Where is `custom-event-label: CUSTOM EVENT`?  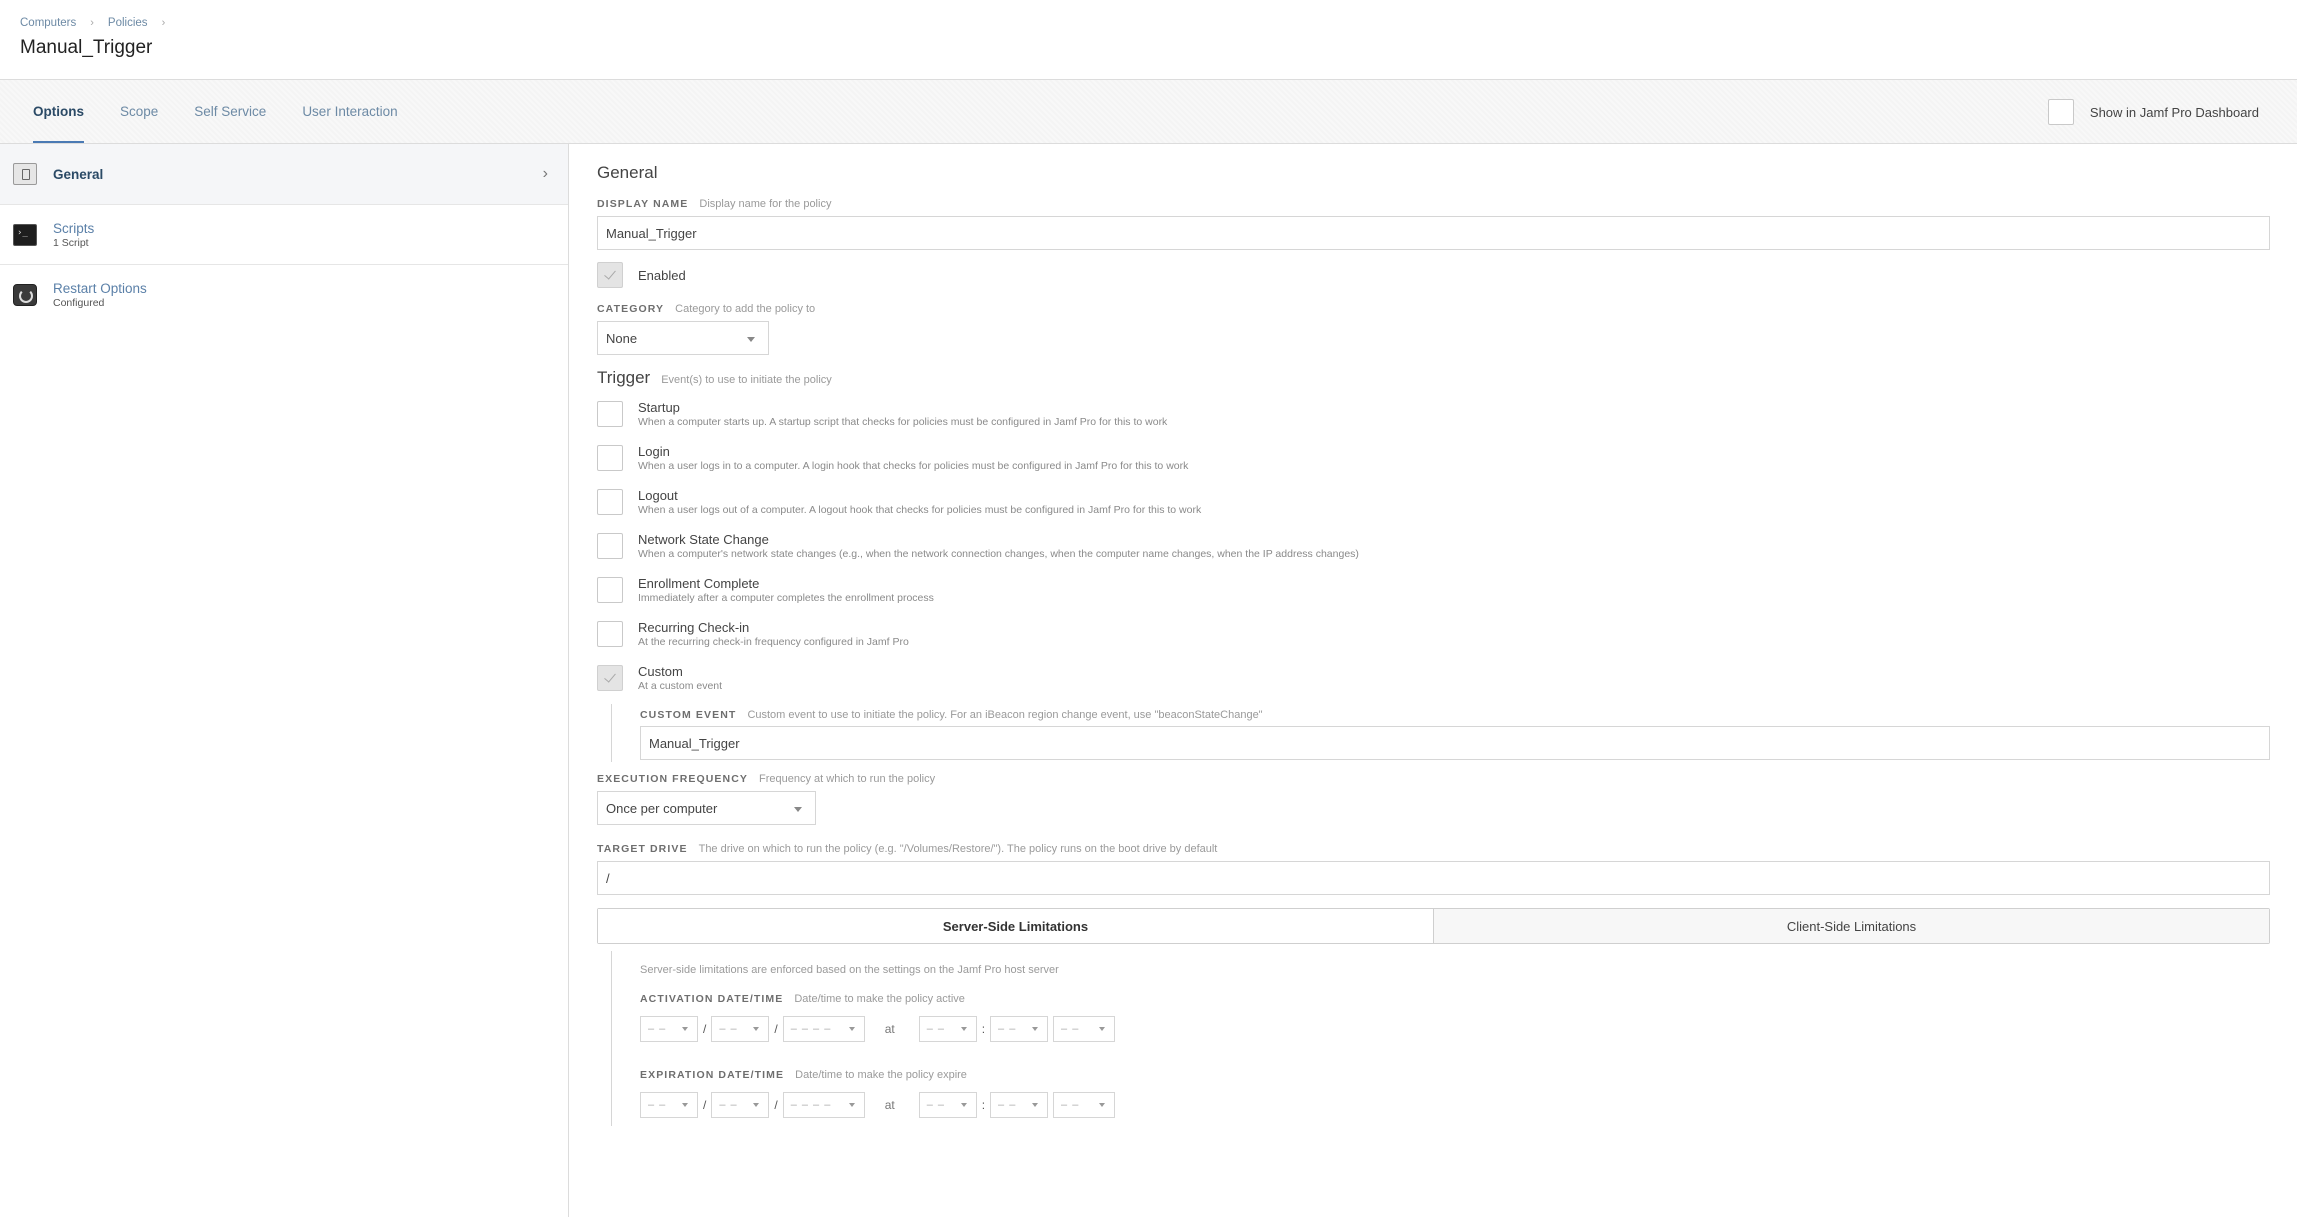
custom-event-label: CUSTOM EVENT is located at coordinates (688, 715).